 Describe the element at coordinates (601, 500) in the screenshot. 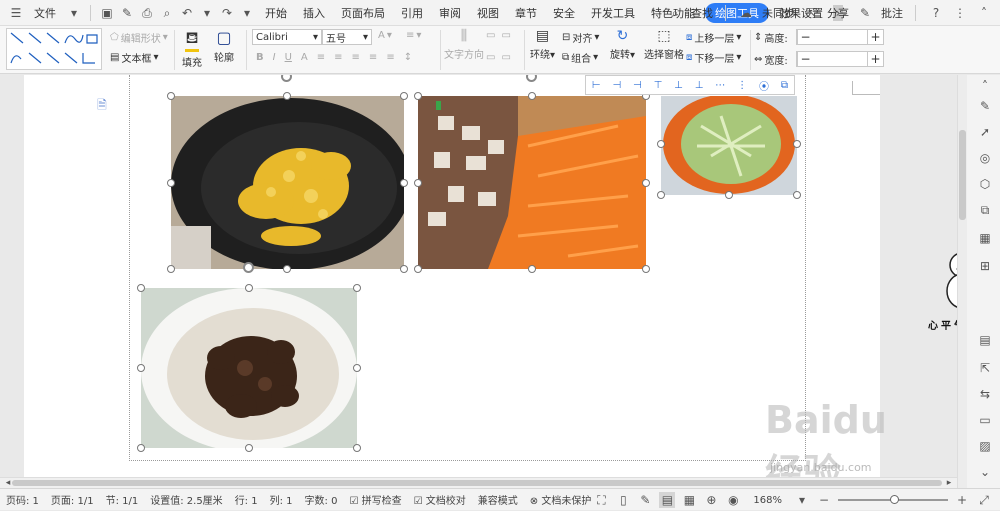

I see `fullscreen-icon: ⛶` at that location.